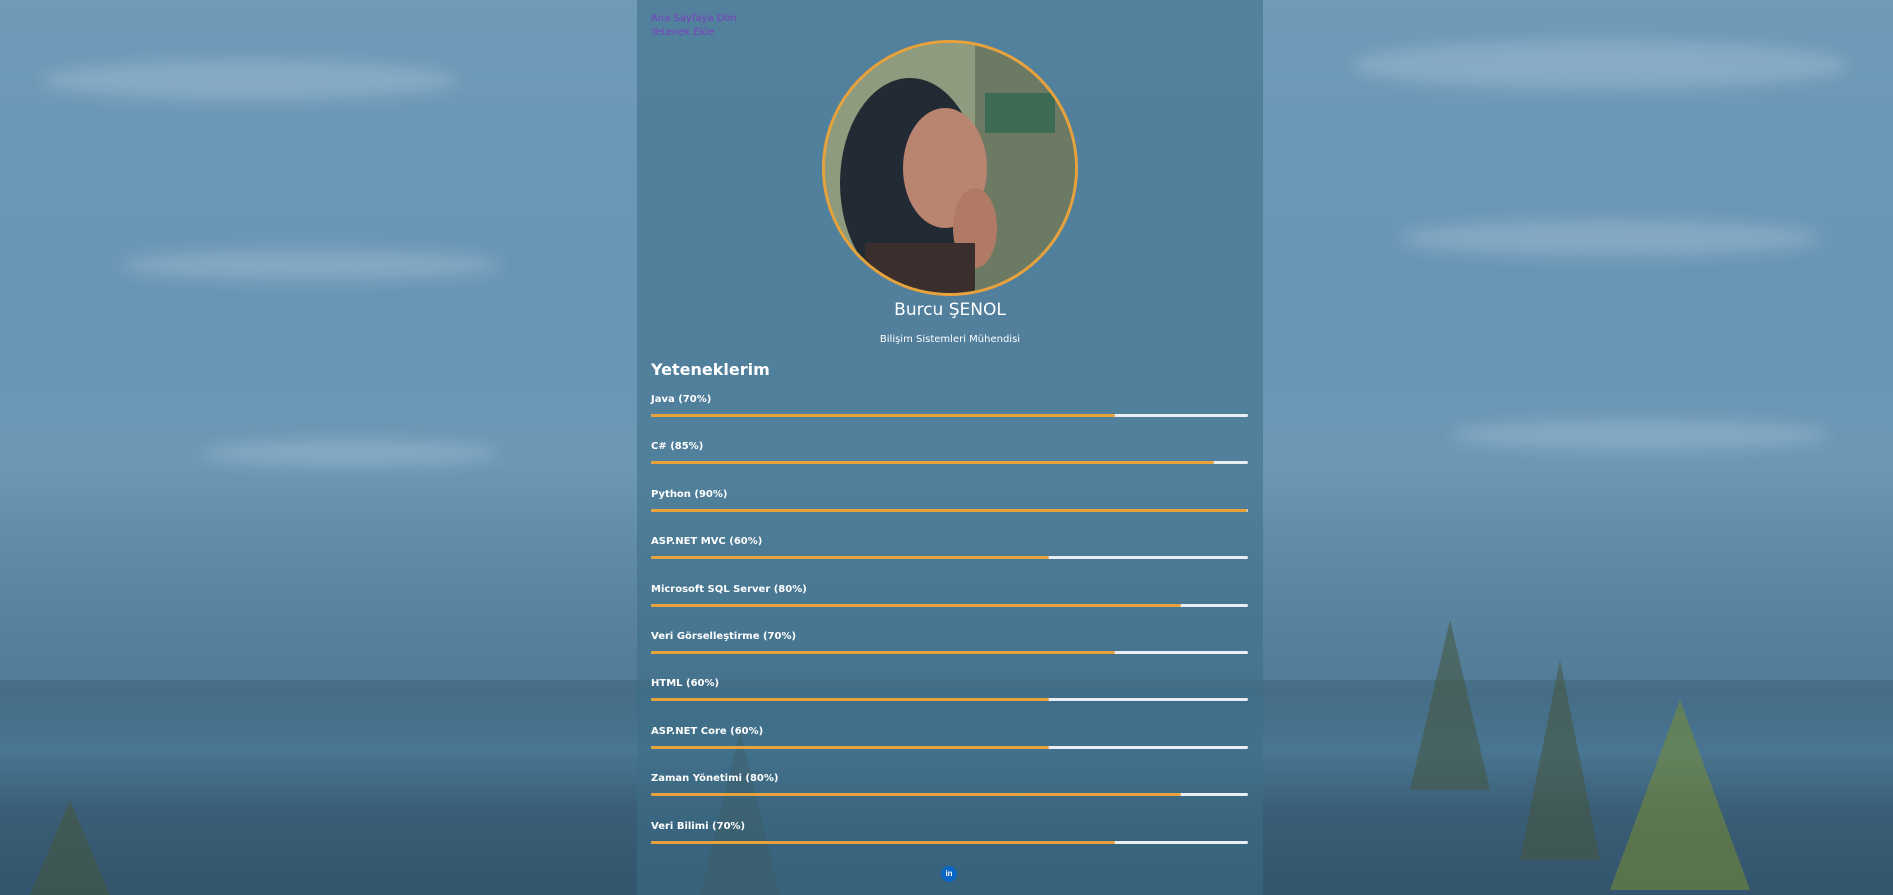  What do you see at coordinates (698, 826) in the screenshot?
I see `skill-label: Veri Bilimi (70%)` at bounding box center [698, 826].